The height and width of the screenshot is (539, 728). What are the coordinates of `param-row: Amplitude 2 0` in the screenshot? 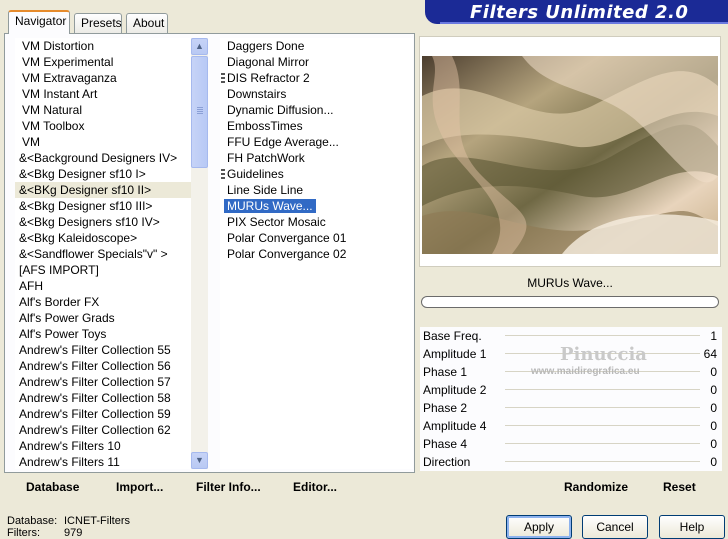 It's located at (571, 390).